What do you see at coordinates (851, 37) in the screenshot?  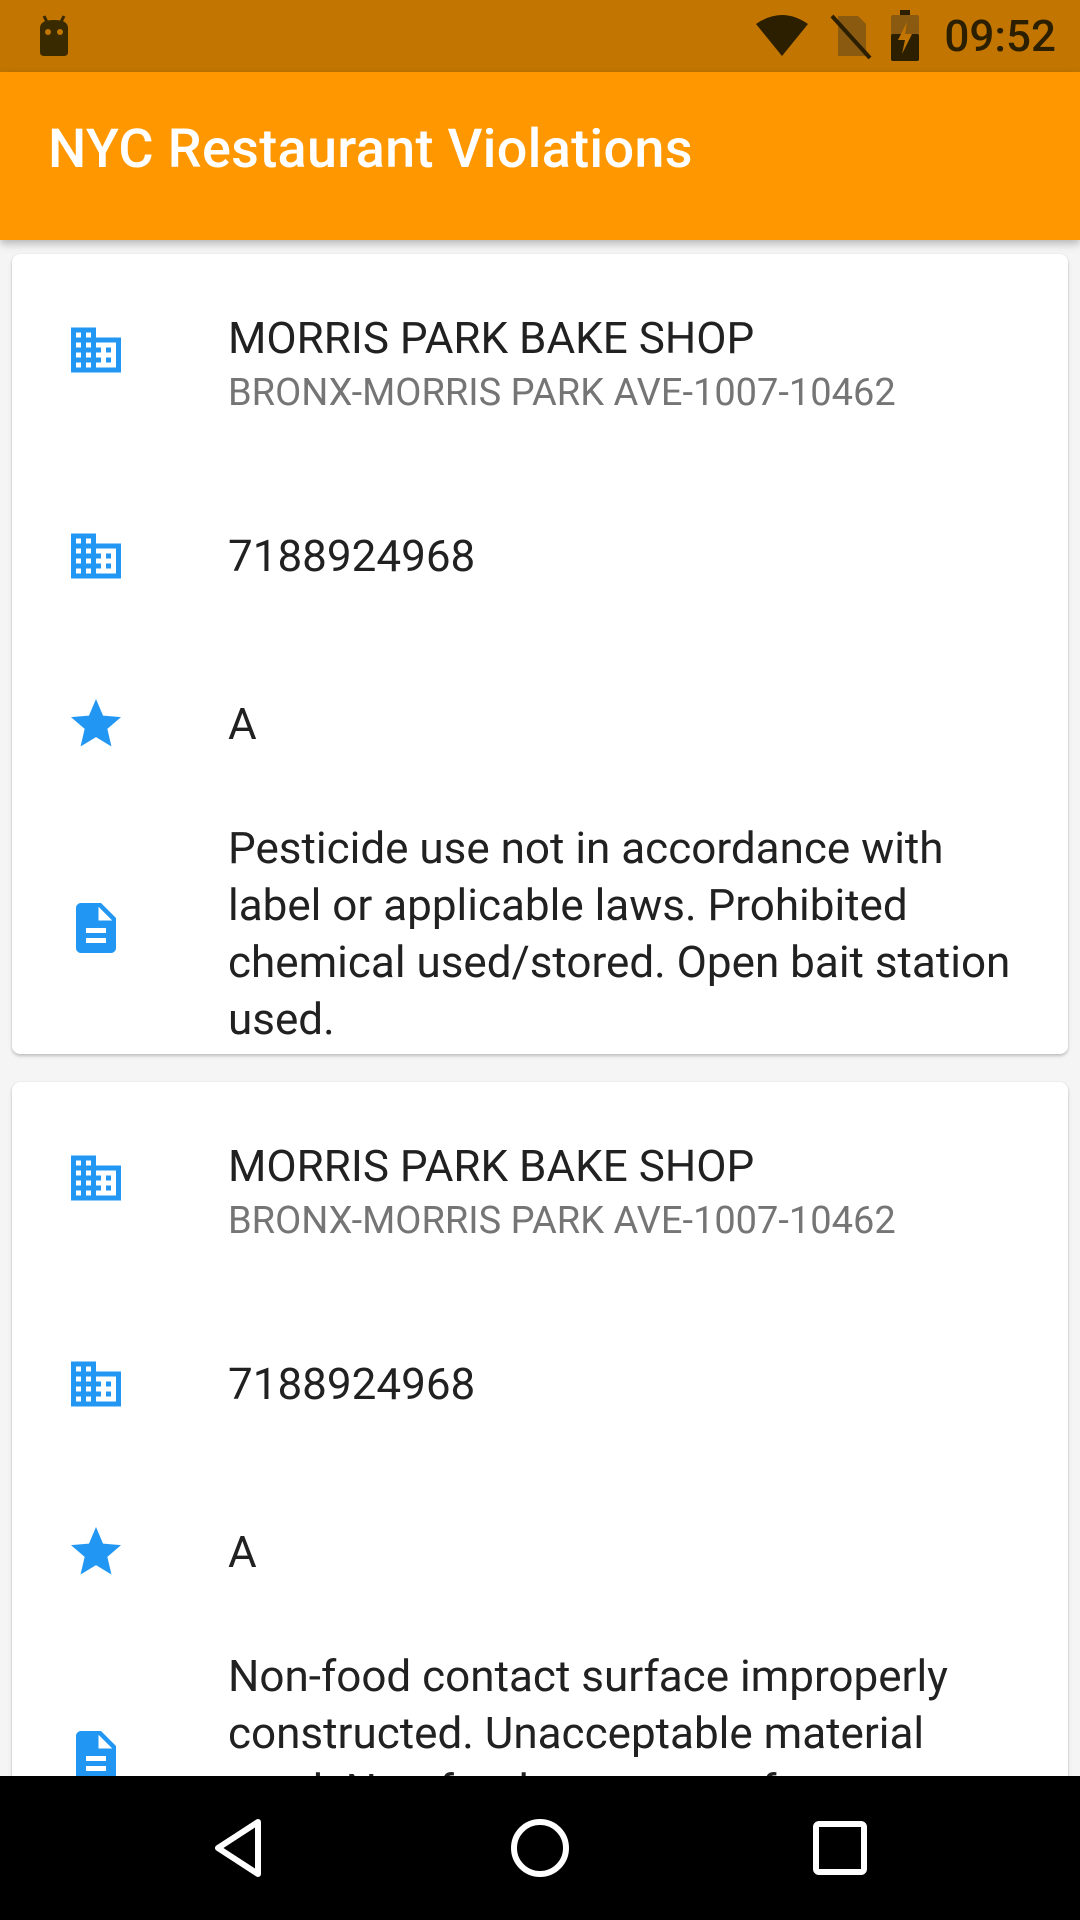 I see `no-sim-icon` at bounding box center [851, 37].